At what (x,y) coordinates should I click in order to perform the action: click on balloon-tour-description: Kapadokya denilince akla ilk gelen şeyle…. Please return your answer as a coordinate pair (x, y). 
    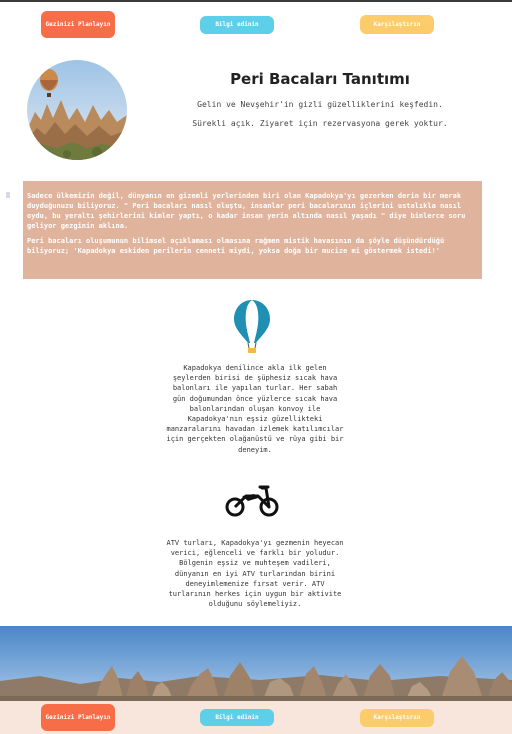
    Looking at the image, I should click on (255, 409).